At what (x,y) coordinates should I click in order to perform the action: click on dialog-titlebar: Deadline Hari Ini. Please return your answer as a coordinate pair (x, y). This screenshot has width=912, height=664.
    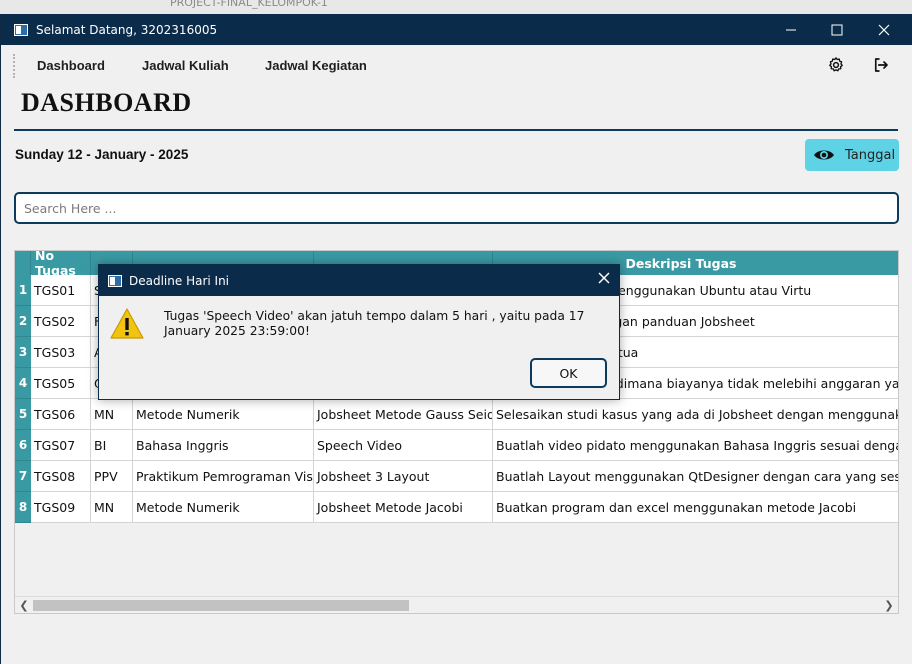
    Looking at the image, I should click on (359, 280).